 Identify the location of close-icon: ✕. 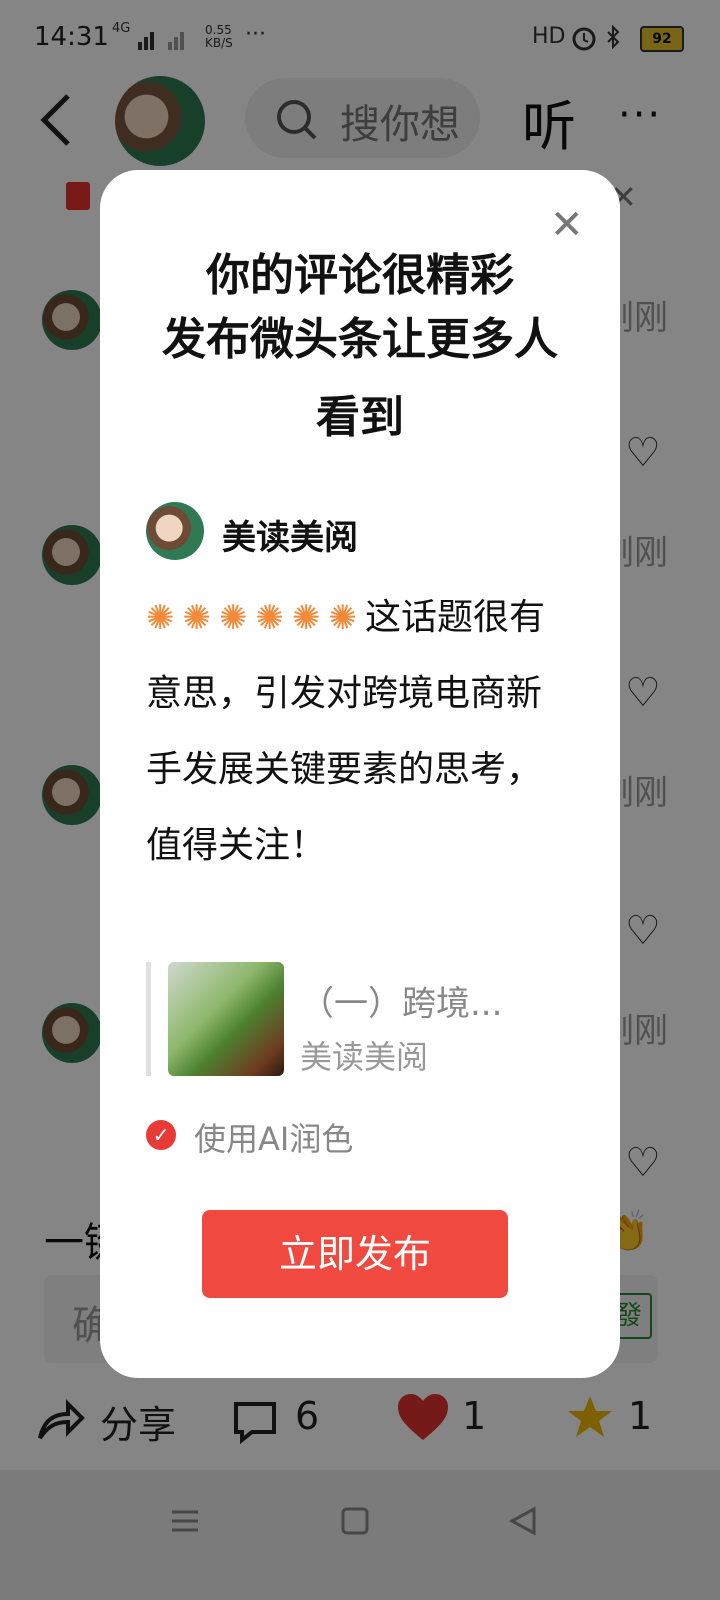
(567, 225).